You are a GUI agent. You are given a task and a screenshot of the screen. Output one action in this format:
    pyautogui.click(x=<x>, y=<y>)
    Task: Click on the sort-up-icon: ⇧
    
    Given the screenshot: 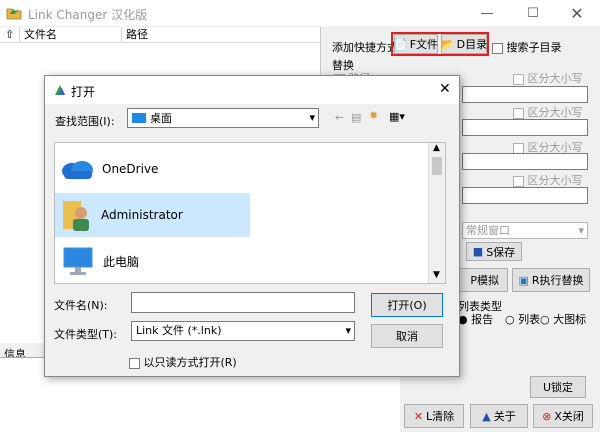 What is the action you would take?
    pyautogui.click(x=10, y=35)
    